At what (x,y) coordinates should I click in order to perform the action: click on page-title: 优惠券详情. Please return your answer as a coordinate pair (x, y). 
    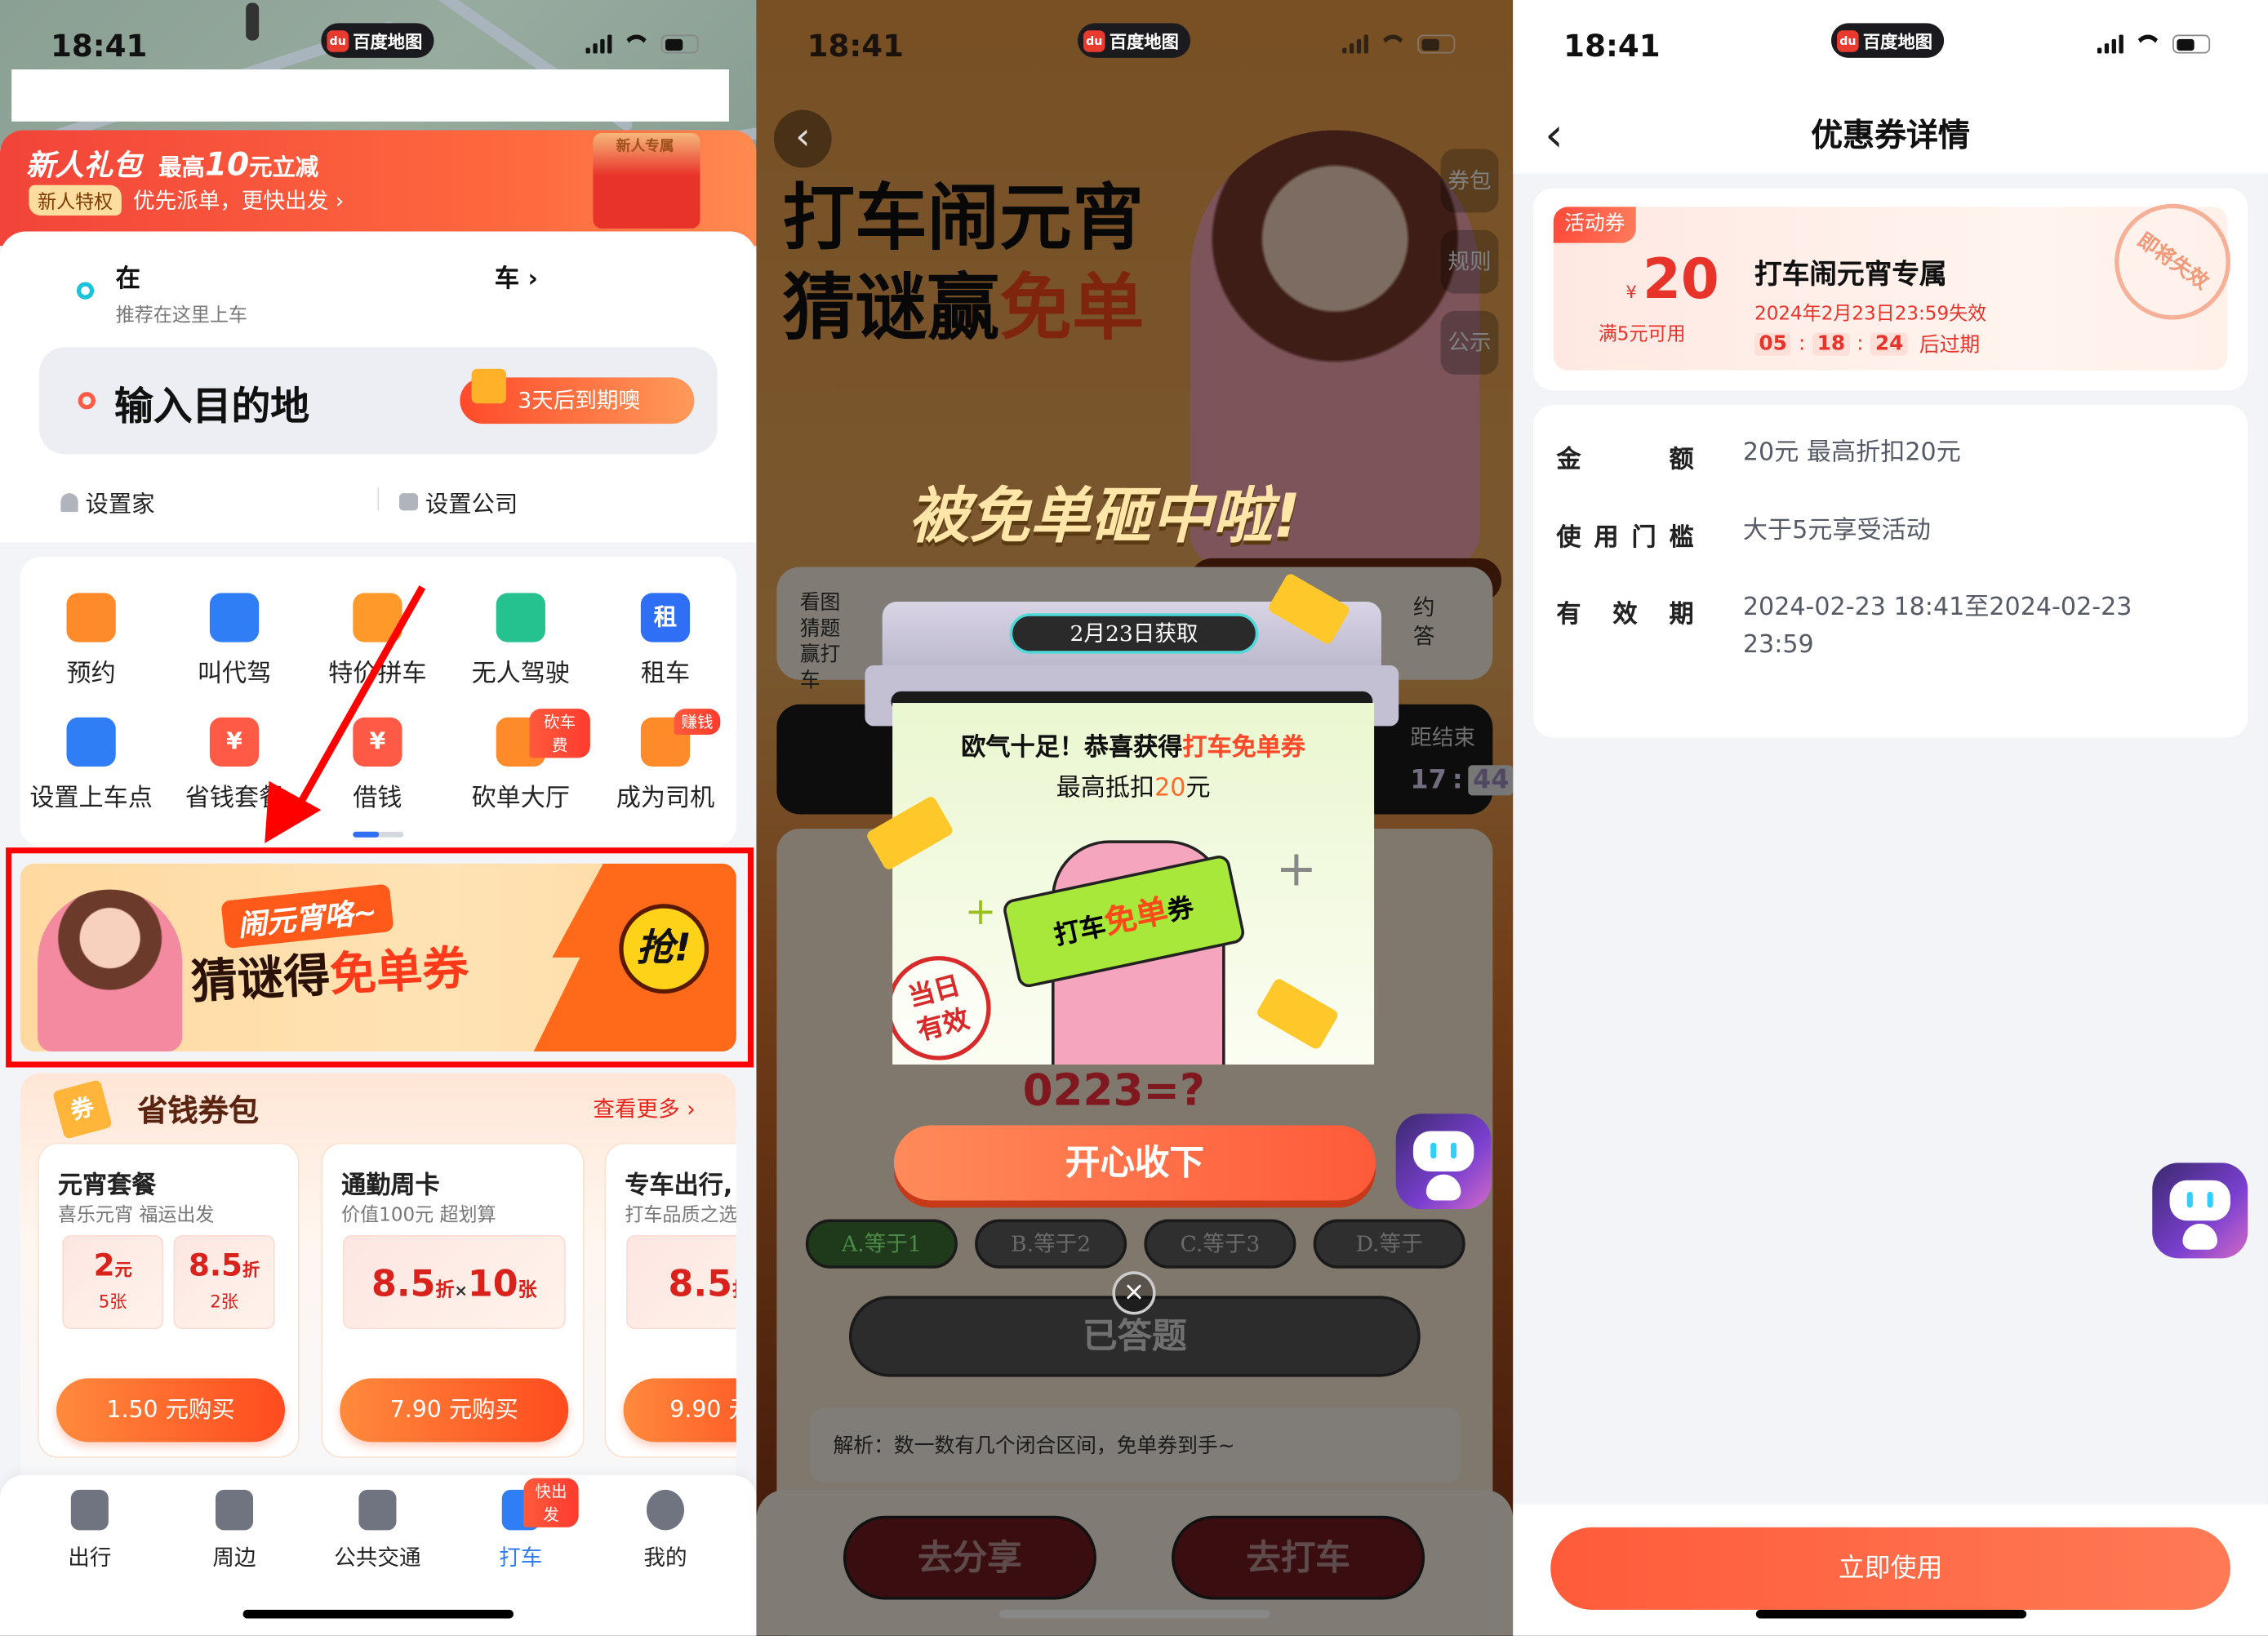
    Looking at the image, I should click on (1891, 136).